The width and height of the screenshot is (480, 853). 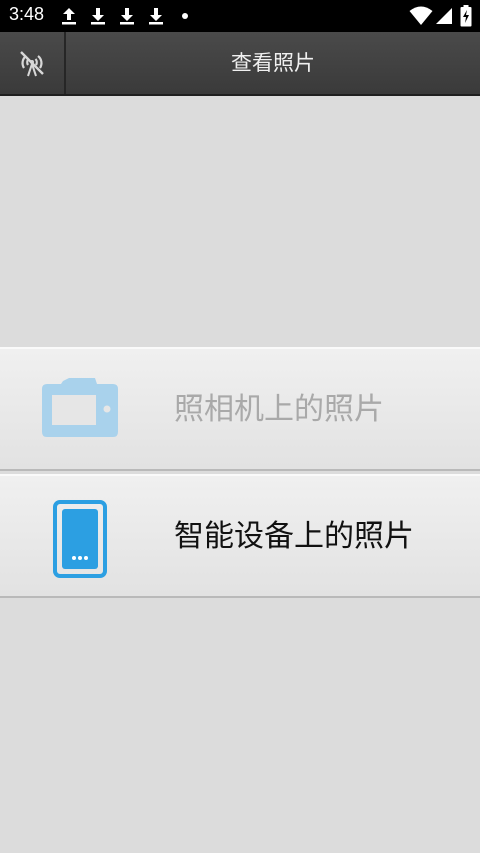 I want to click on battery-charging-icon, so click(x=466, y=16).